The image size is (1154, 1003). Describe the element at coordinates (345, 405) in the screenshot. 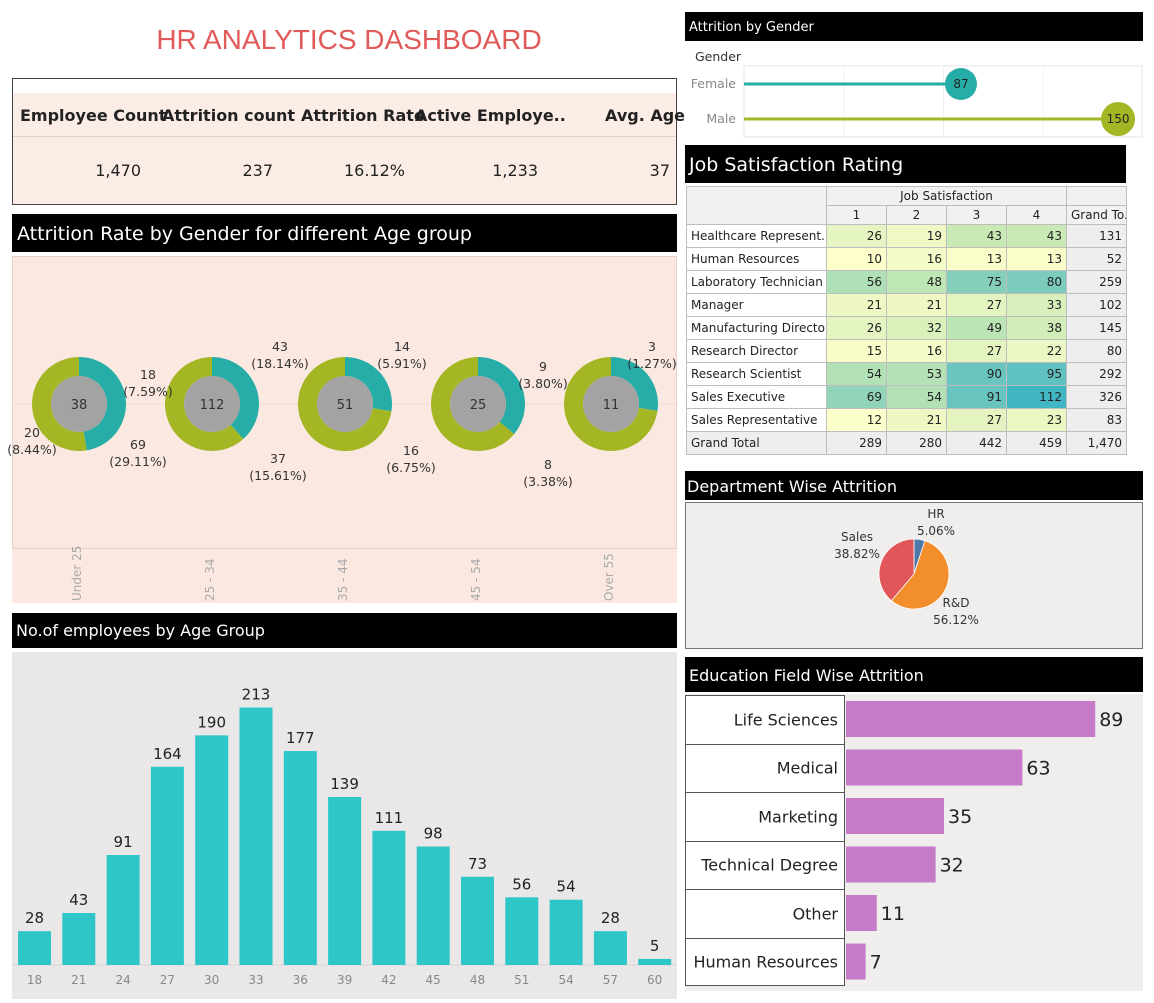

I see `donut-center-total: 51` at that location.